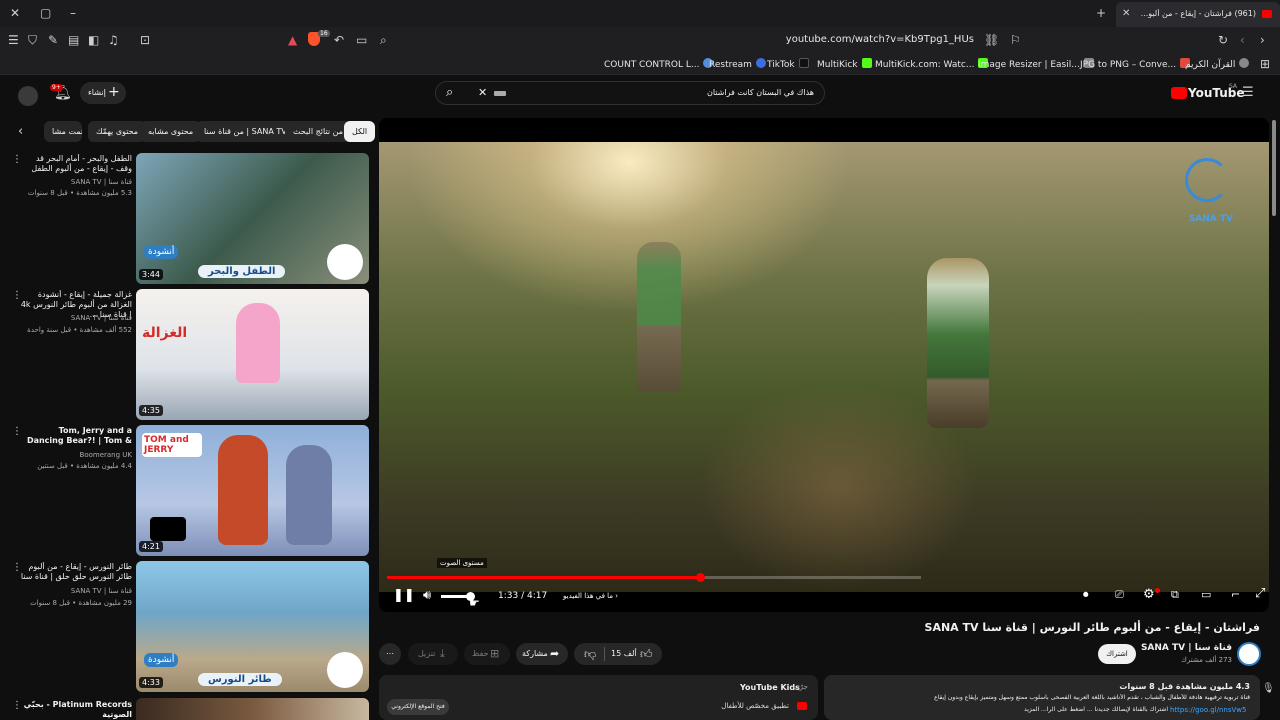 The height and width of the screenshot is (720, 1280). What do you see at coordinates (1086, 595) in the screenshot?
I see `autoplay-toggle-icon: ⏺` at bounding box center [1086, 595].